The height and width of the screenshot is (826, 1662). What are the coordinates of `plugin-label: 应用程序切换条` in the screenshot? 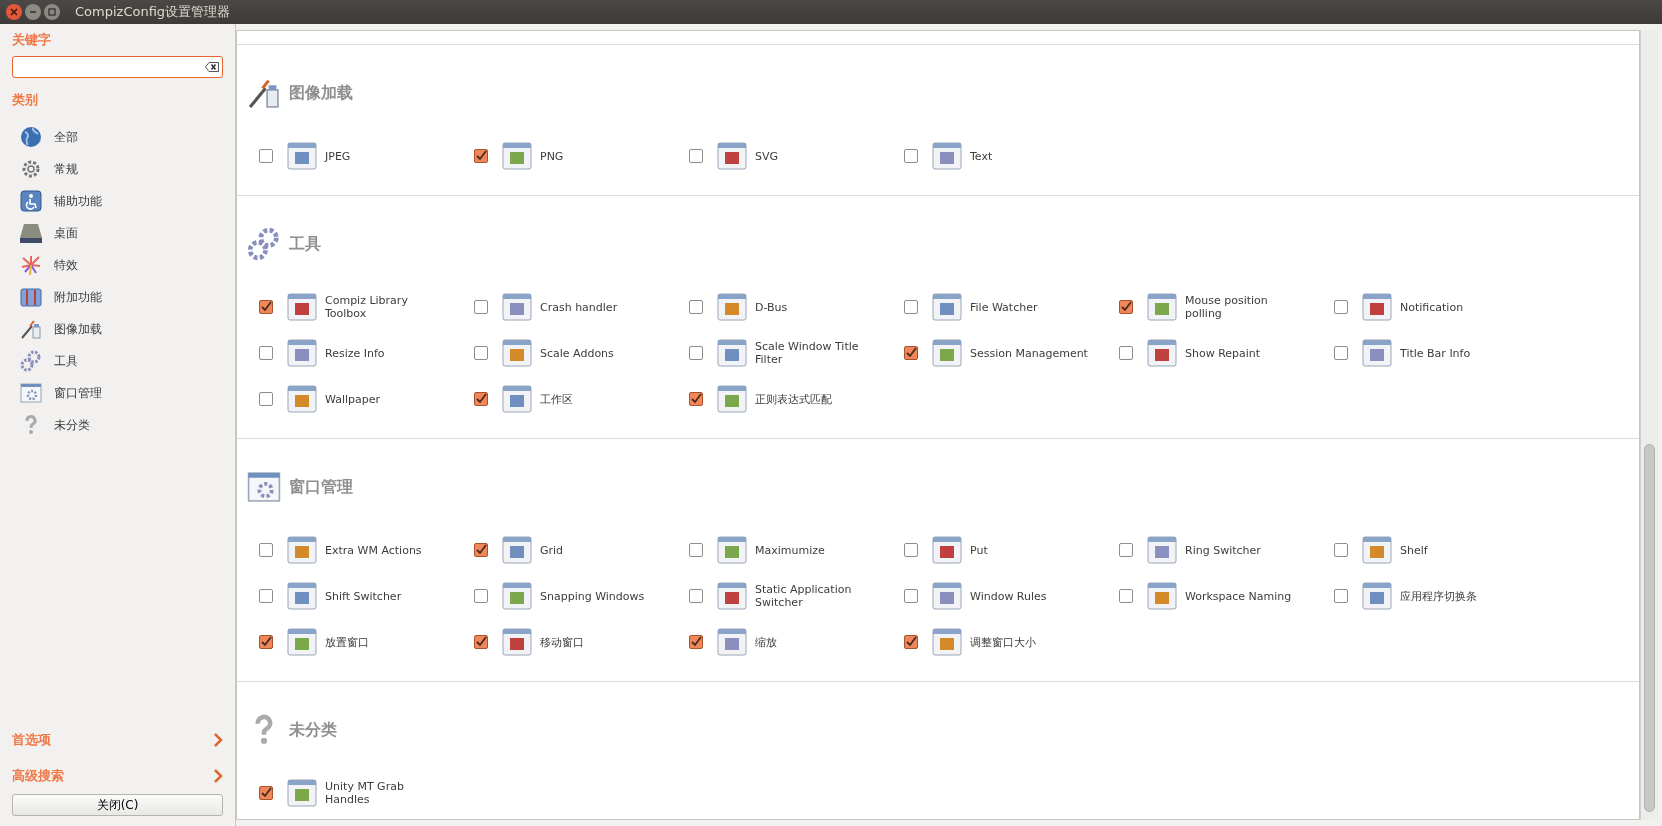 It's located at (1438, 596).